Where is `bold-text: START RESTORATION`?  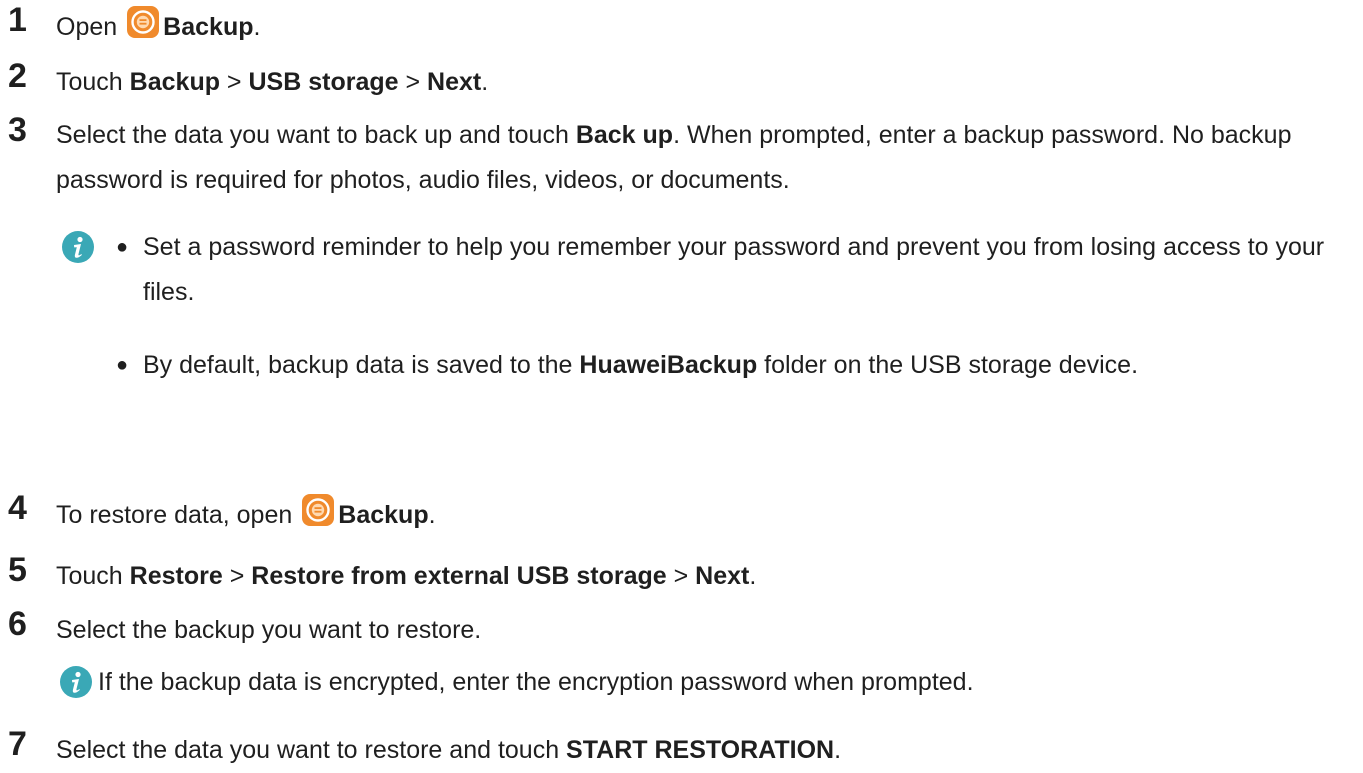 bold-text: START RESTORATION is located at coordinates (700, 750).